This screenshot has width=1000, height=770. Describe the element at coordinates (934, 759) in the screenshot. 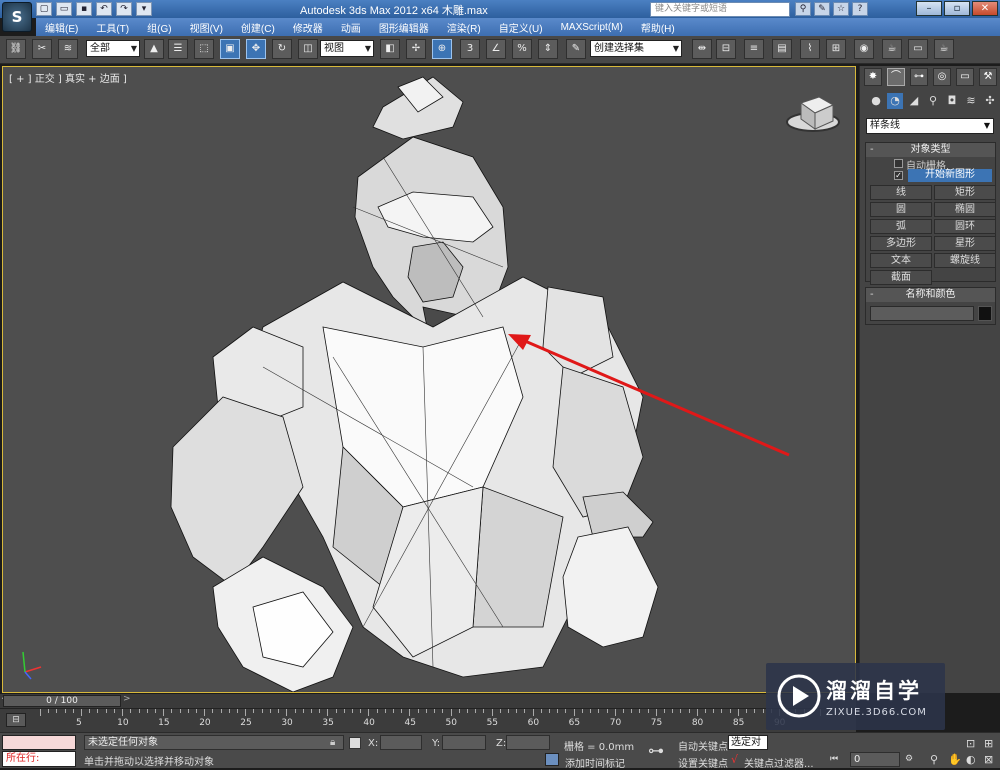

I see `zoom-icon: ⚲` at that location.